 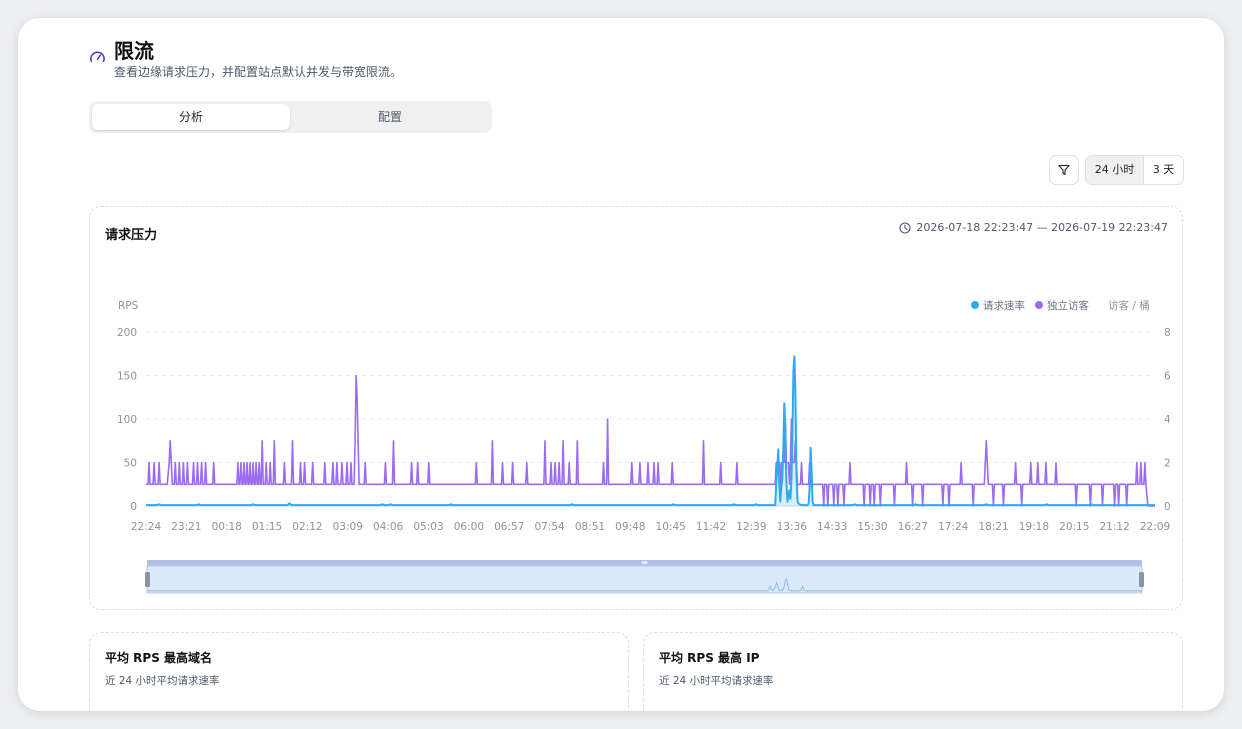 I want to click on x-tick-label: 18:21, so click(x=993, y=527).